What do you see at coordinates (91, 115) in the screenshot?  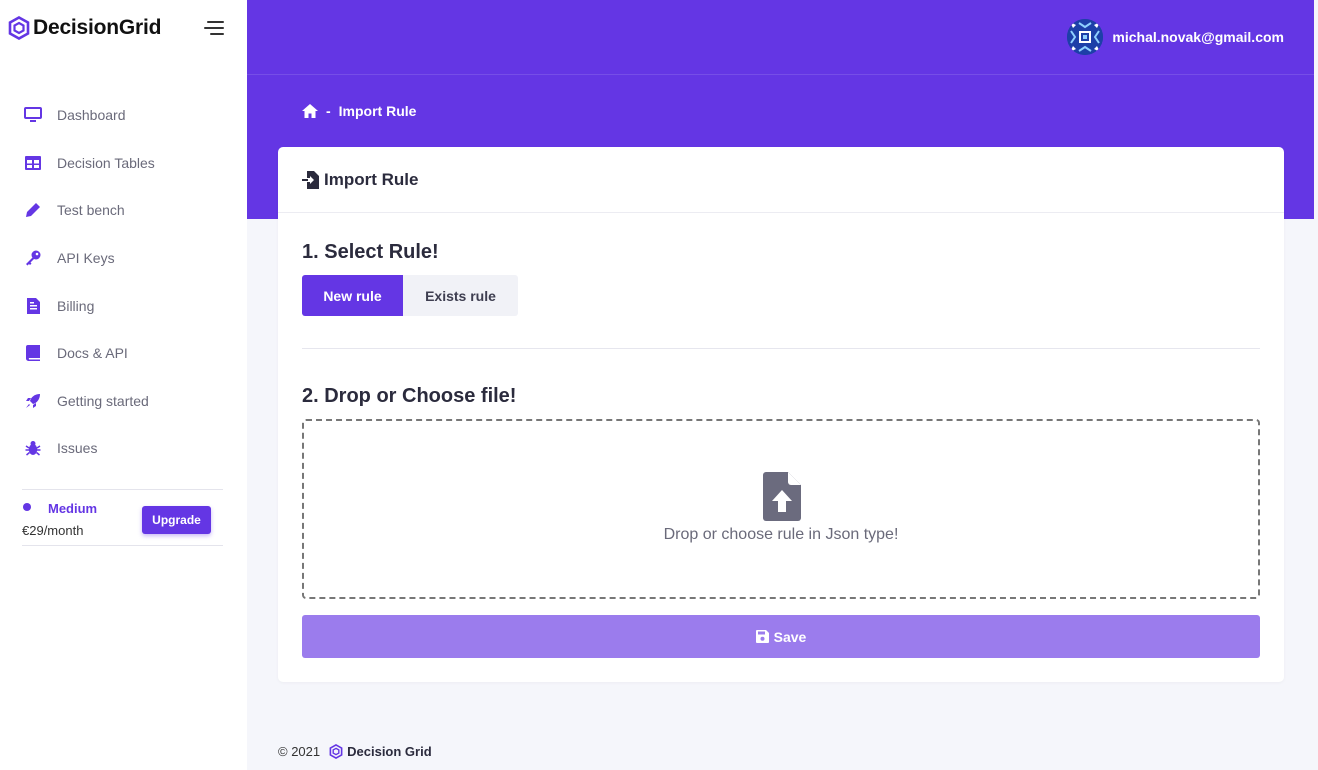 I see `sidebar-item-label: Dashboard` at bounding box center [91, 115].